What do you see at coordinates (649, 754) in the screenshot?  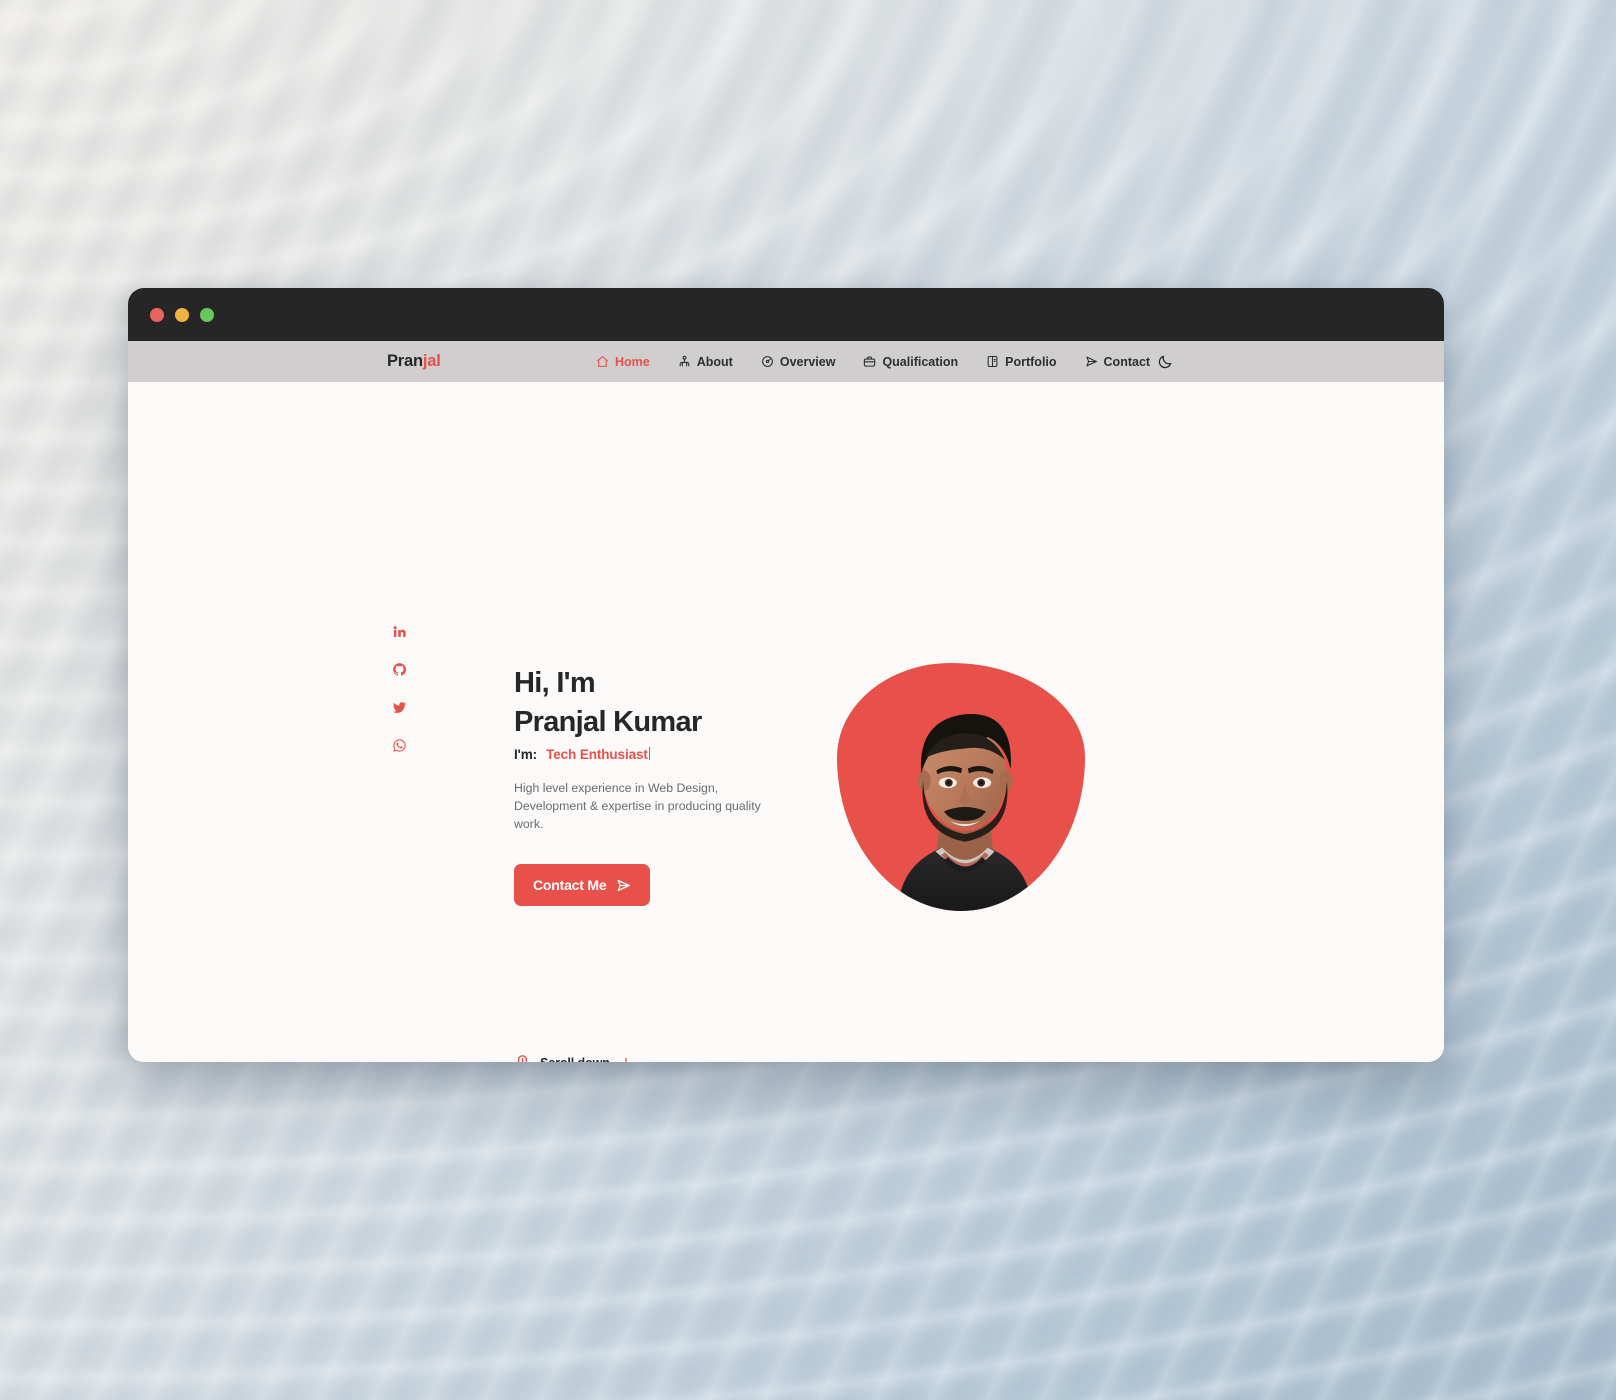 I see `typing-caret` at bounding box center [649, 754].